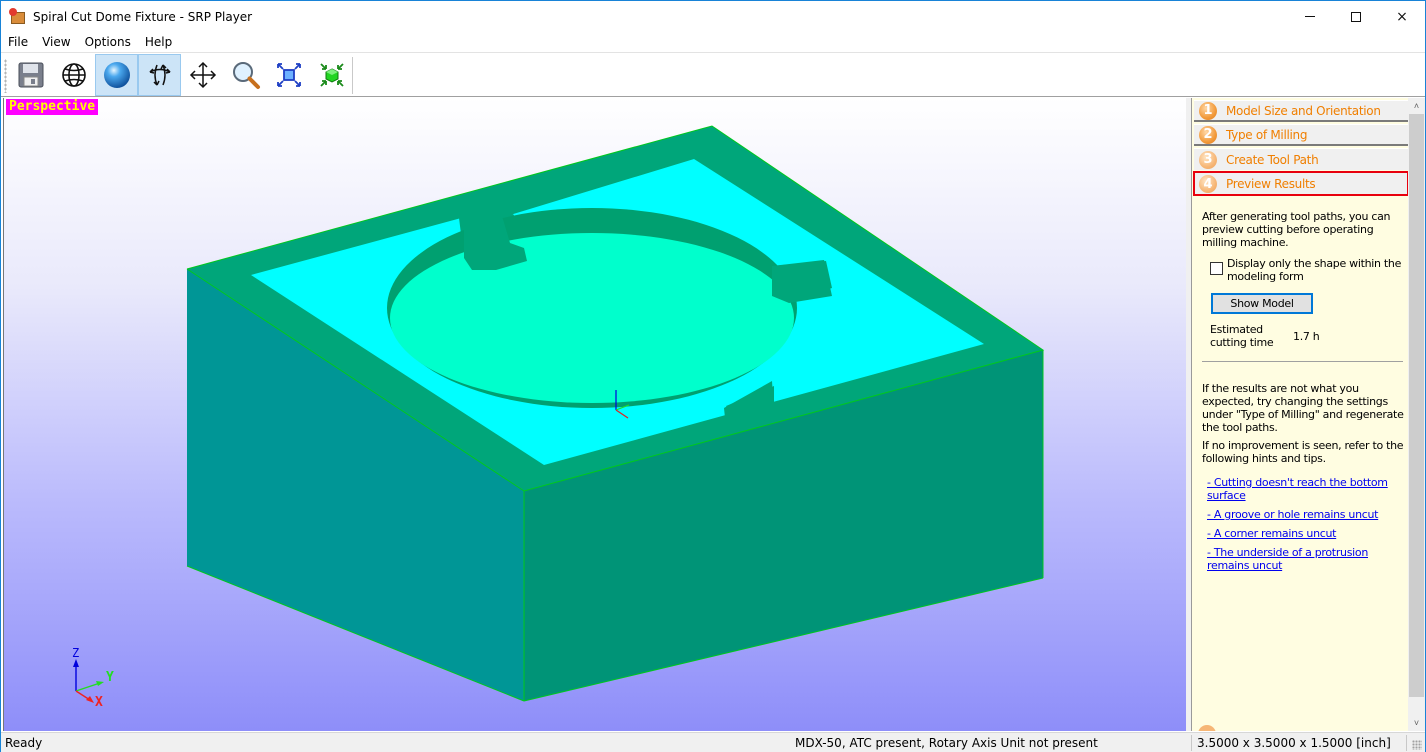 The height and width of the screenshot is (752, 1426). What do you see at coordinates (158, 42) in the screenshot?
I see `menu-help: Help` at bounding box center [158, 42].